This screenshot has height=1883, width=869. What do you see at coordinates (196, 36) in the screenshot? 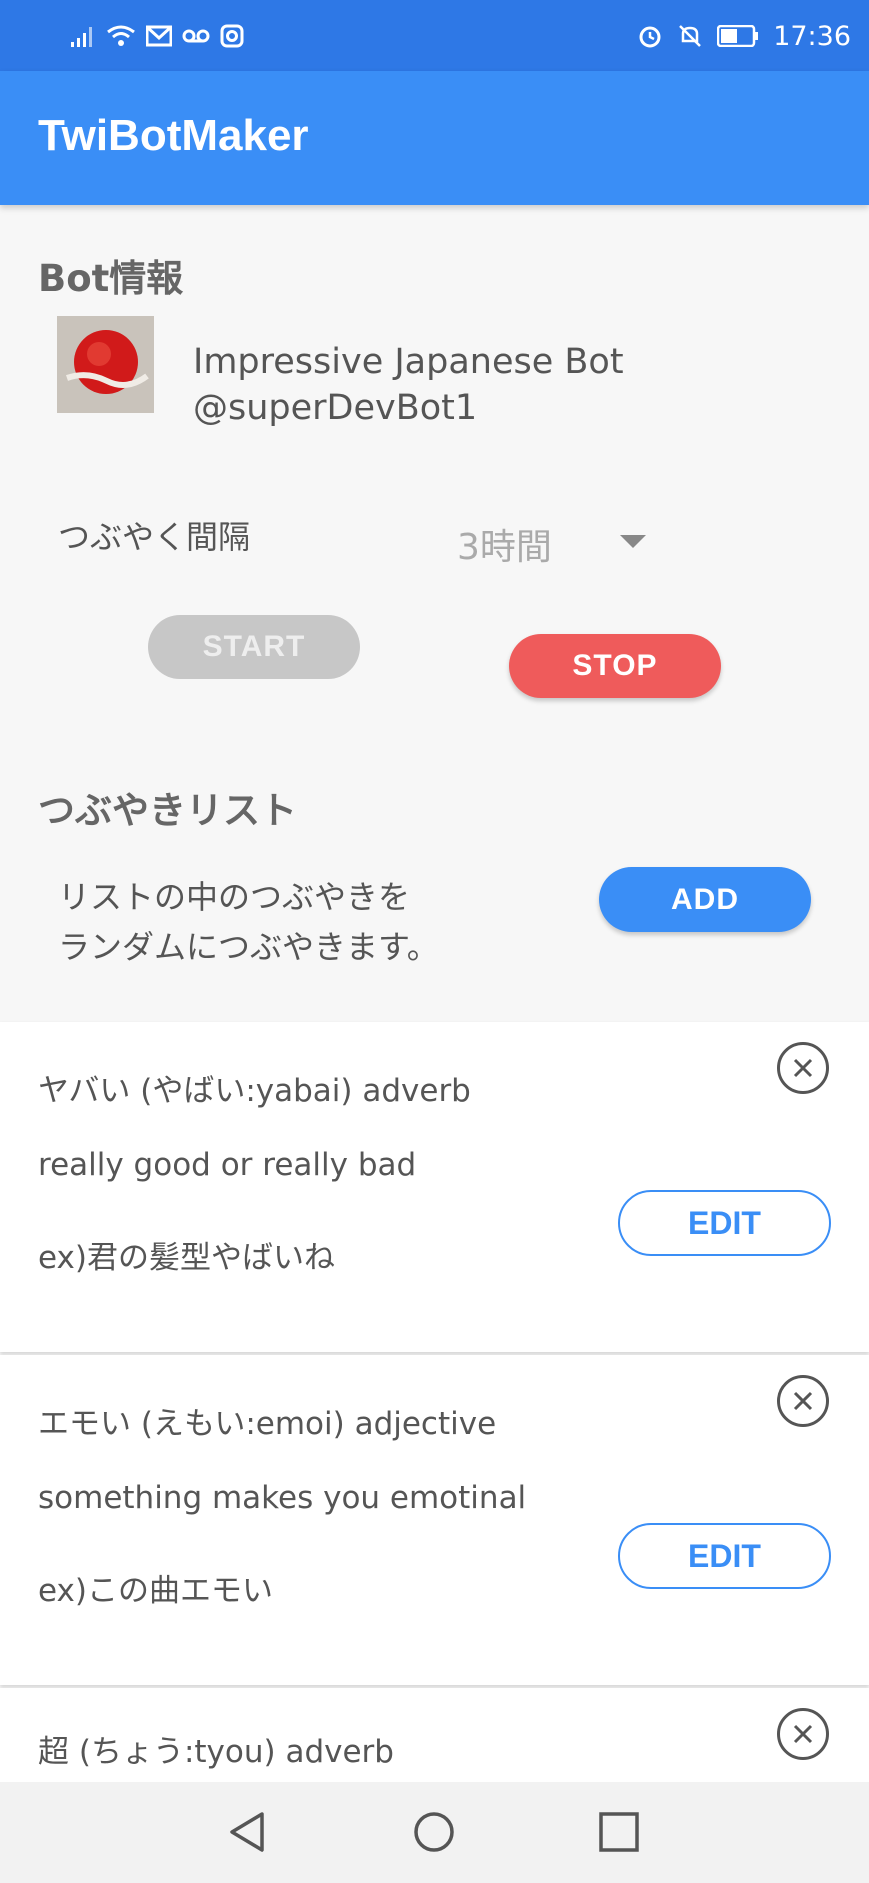
I see `voicemail-icon` at bounding box center [196, 36].